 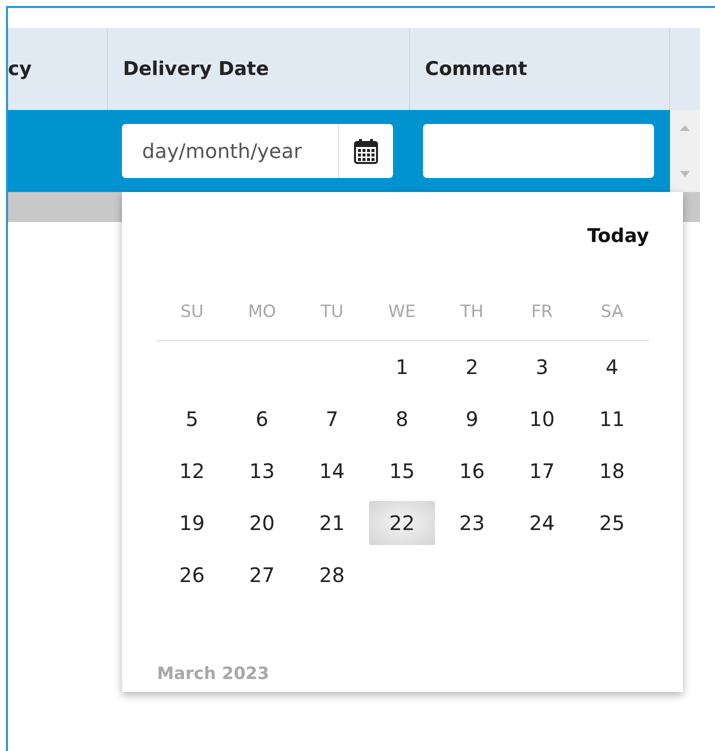 I want to click on calendar-day: 19, so click(x=192, y=523).